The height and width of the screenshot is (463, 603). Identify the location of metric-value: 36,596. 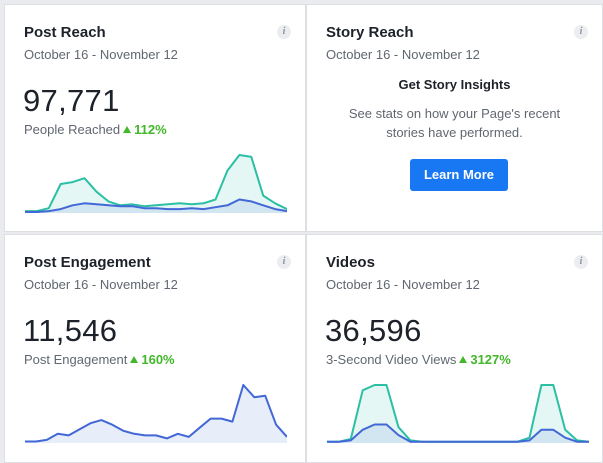
(373, 330).